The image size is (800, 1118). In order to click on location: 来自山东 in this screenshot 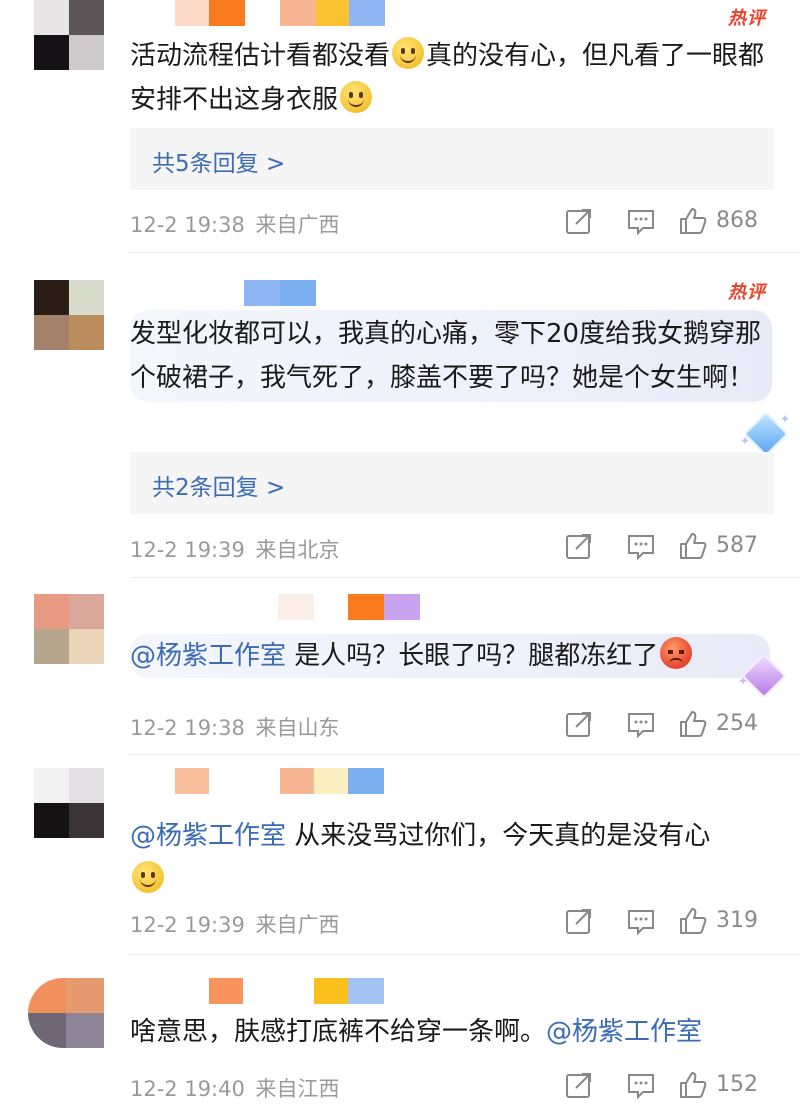, I will do `click(297, 728)`.